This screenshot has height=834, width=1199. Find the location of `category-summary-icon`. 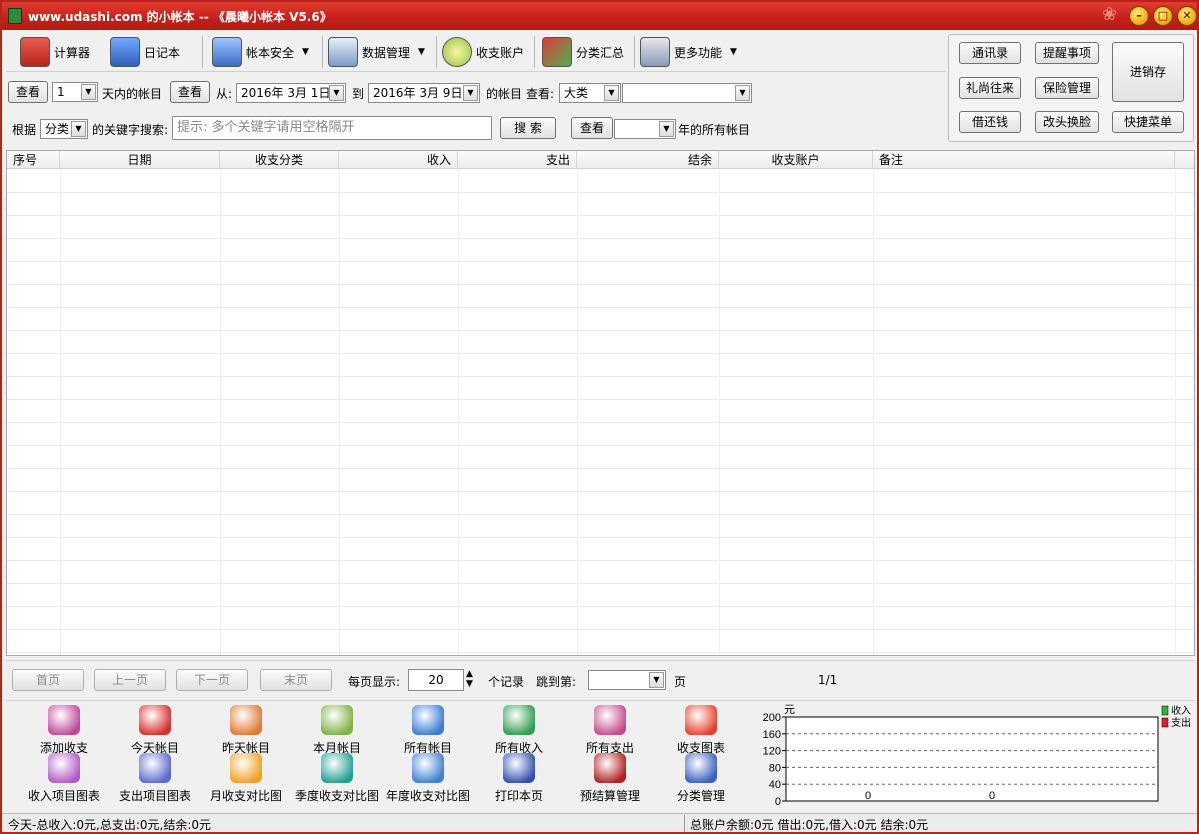

category-summary-icon is located at coordinates (557, 52).